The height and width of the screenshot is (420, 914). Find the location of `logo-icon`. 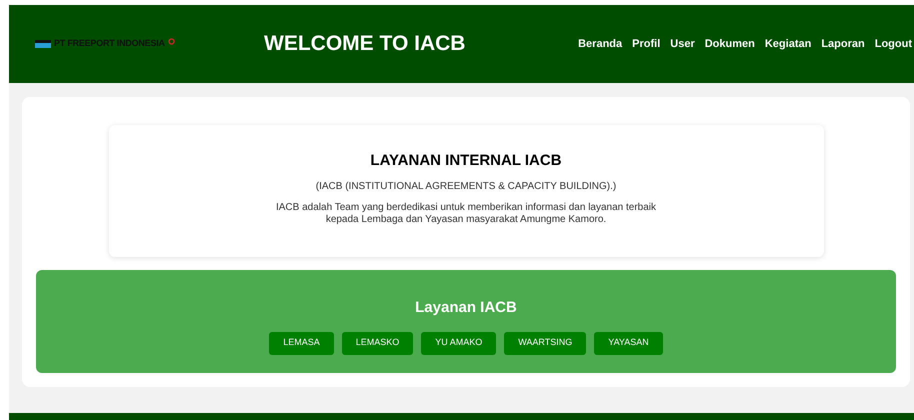

logo-icon is located at coordinates (43, 44).